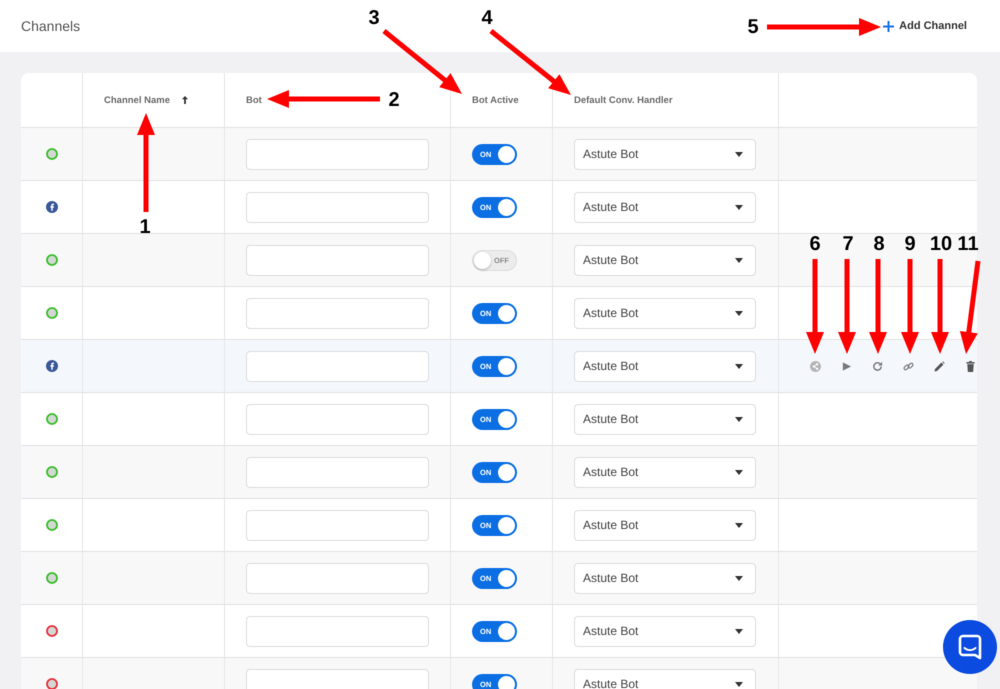 Image resolution: width=1000 pixels, height=689 pixels. I want to click on page-title: Channels, so click(50, 26).